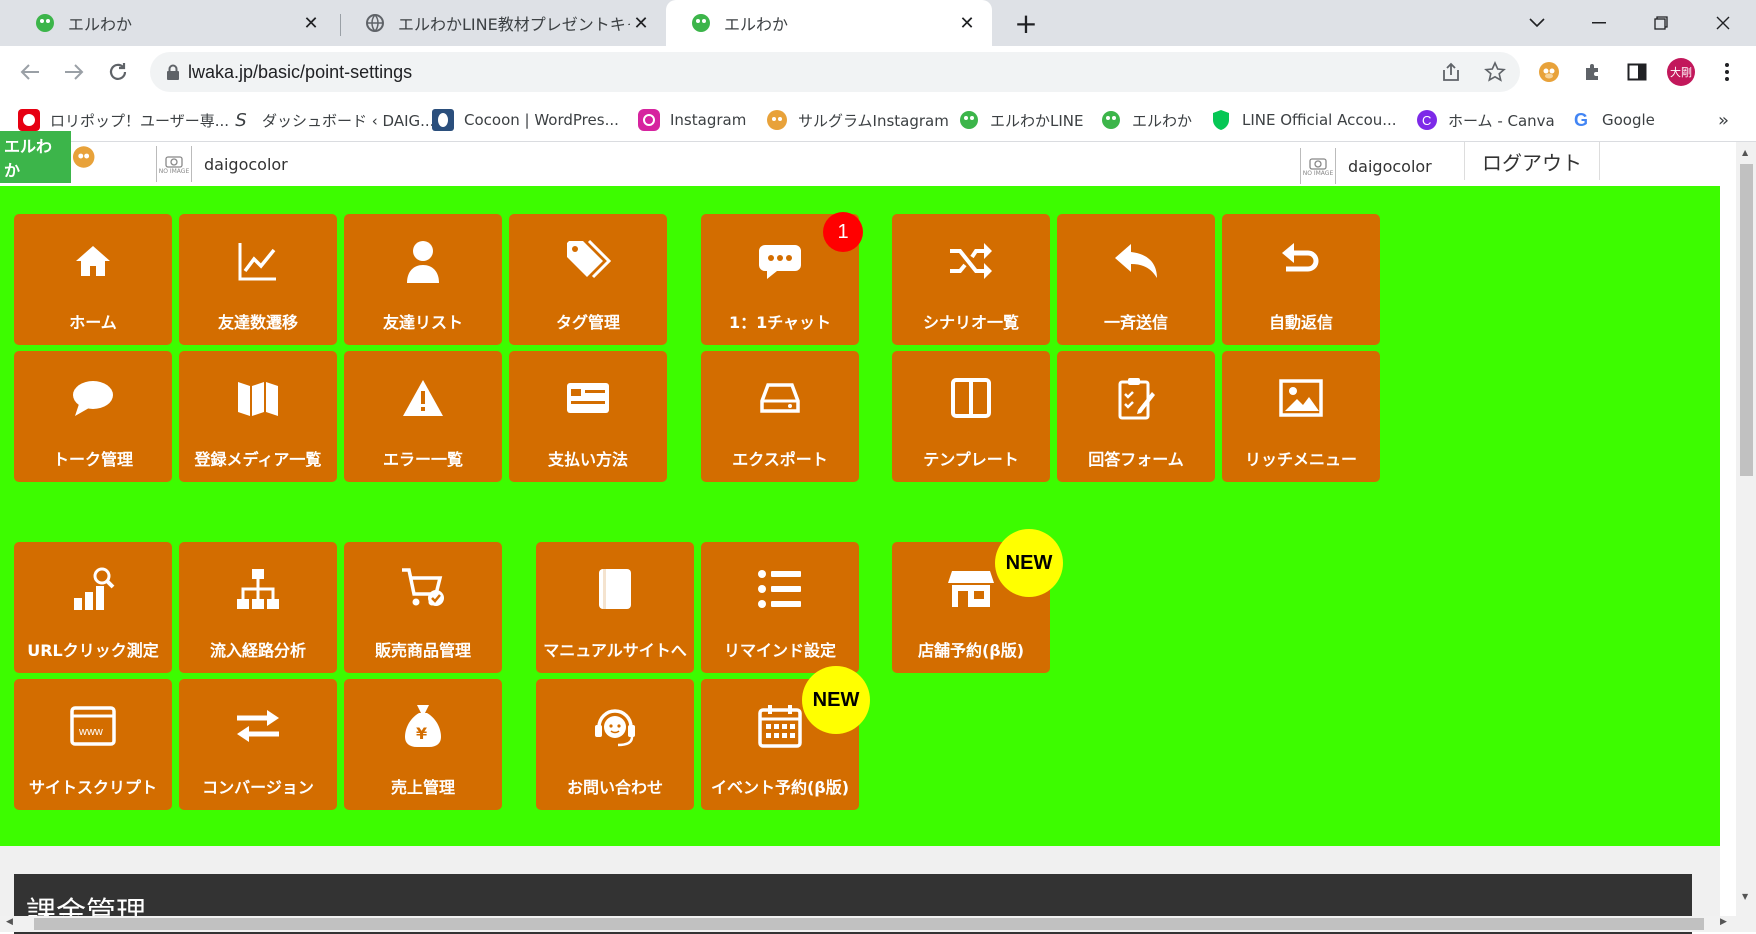  Describe the element at coordinates (1661, 23) in the screenshot. I see `restore-icon` at that location.